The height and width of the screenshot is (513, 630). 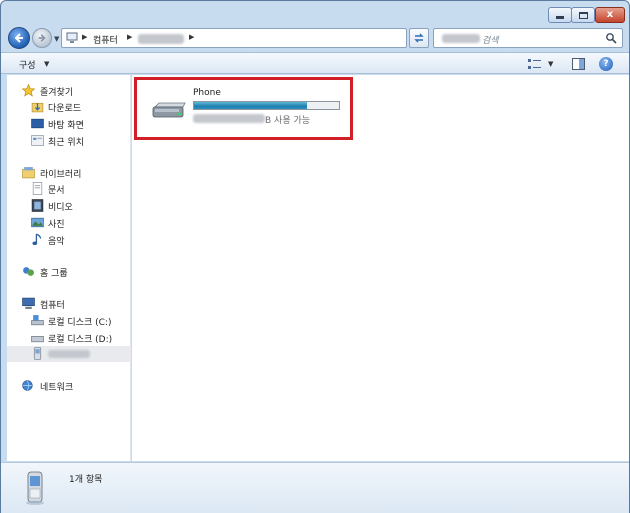 I want to click on sidebar-header-libraries: 라이브러리, so click(x=69, y=173).